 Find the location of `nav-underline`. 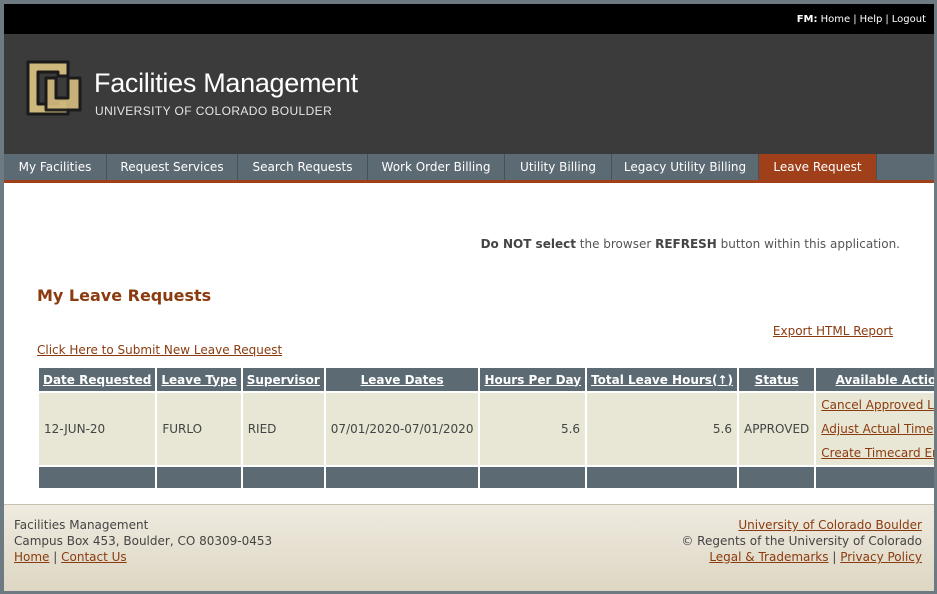

nav-underline is located at coordinates (469, 181).